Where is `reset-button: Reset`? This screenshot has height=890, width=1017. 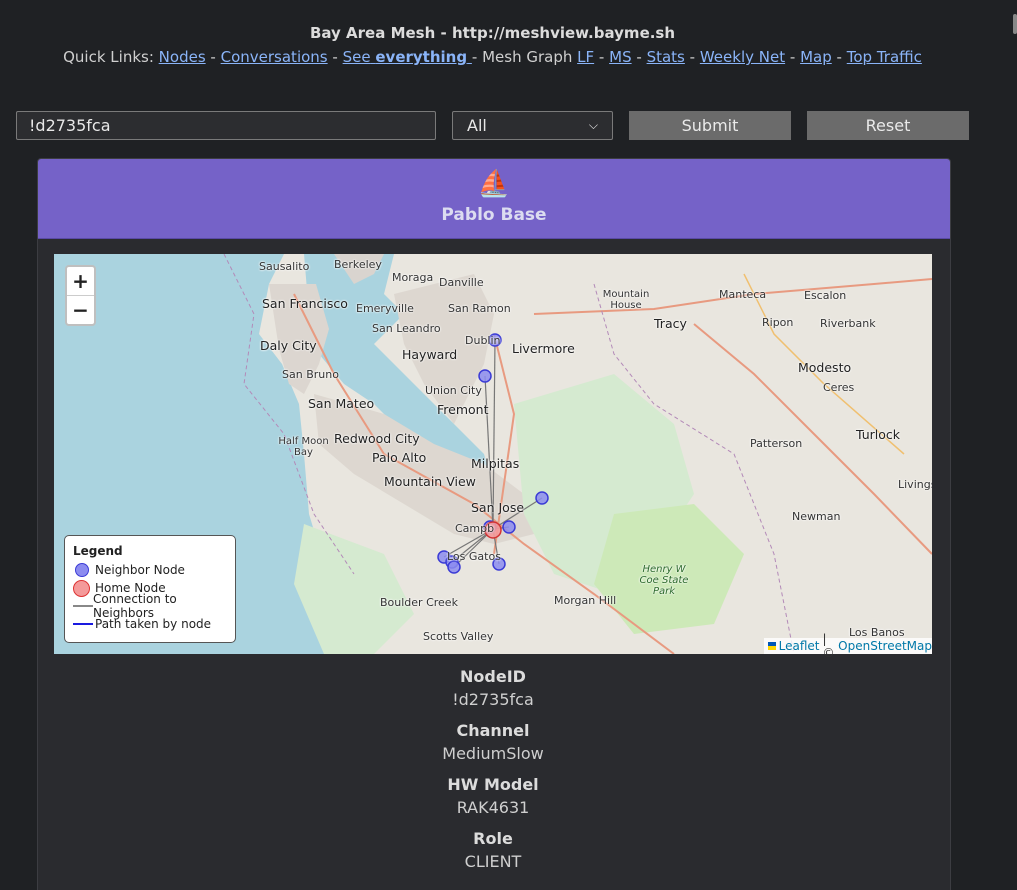
reset-button: Reset is located at coordinates (888, 125).